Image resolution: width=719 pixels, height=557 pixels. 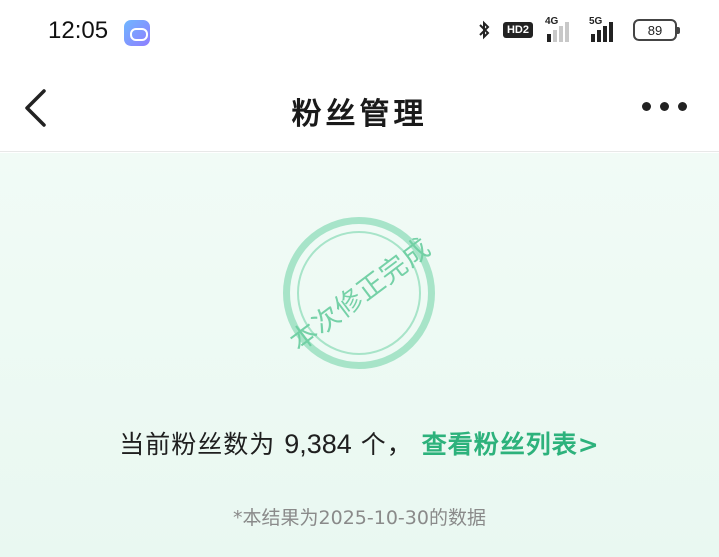 I want to click on fan-count-line: 当前粉丝数为 9,384 个， 查看粉丝列表>, so click(x=359, y=443).